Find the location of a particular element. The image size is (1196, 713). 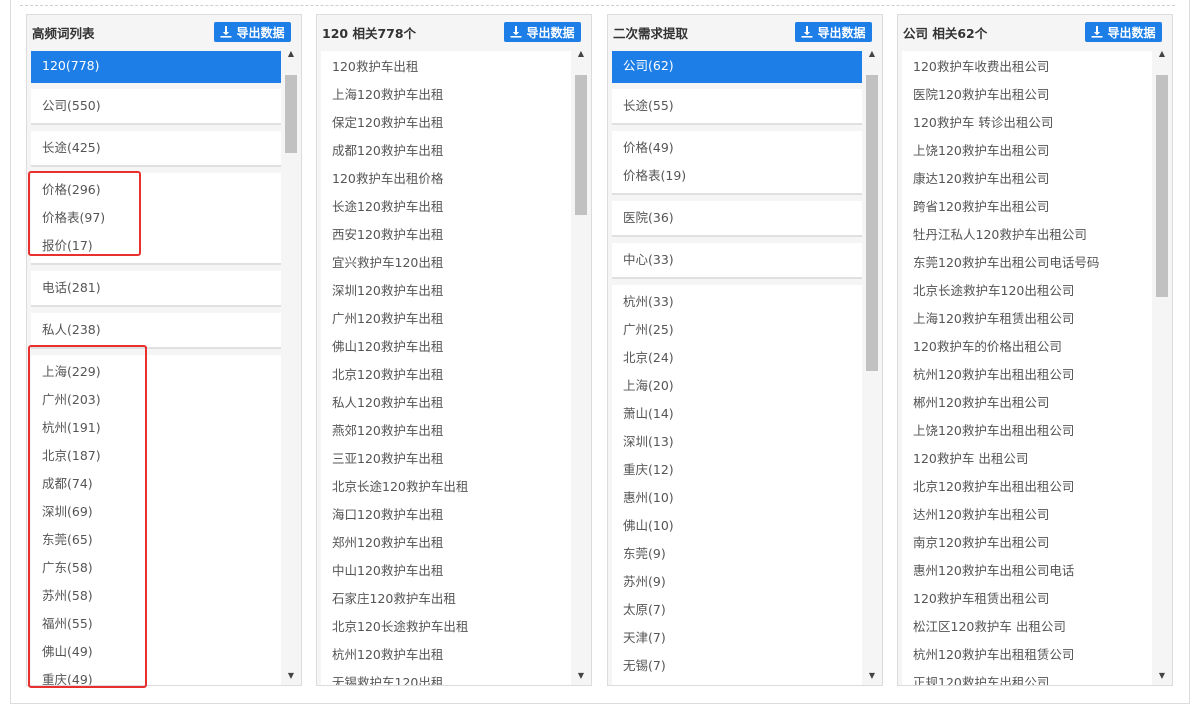

result-item: 北京长途120救护车出租 is located at coordinates (446, 487).